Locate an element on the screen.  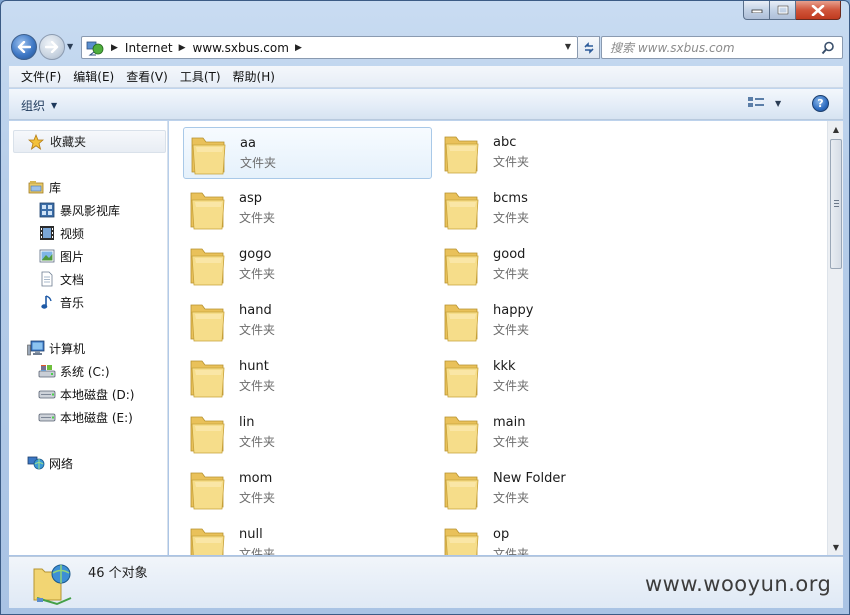
recent-pages-dropdown: ▼ is located at coordinates (72, 47).